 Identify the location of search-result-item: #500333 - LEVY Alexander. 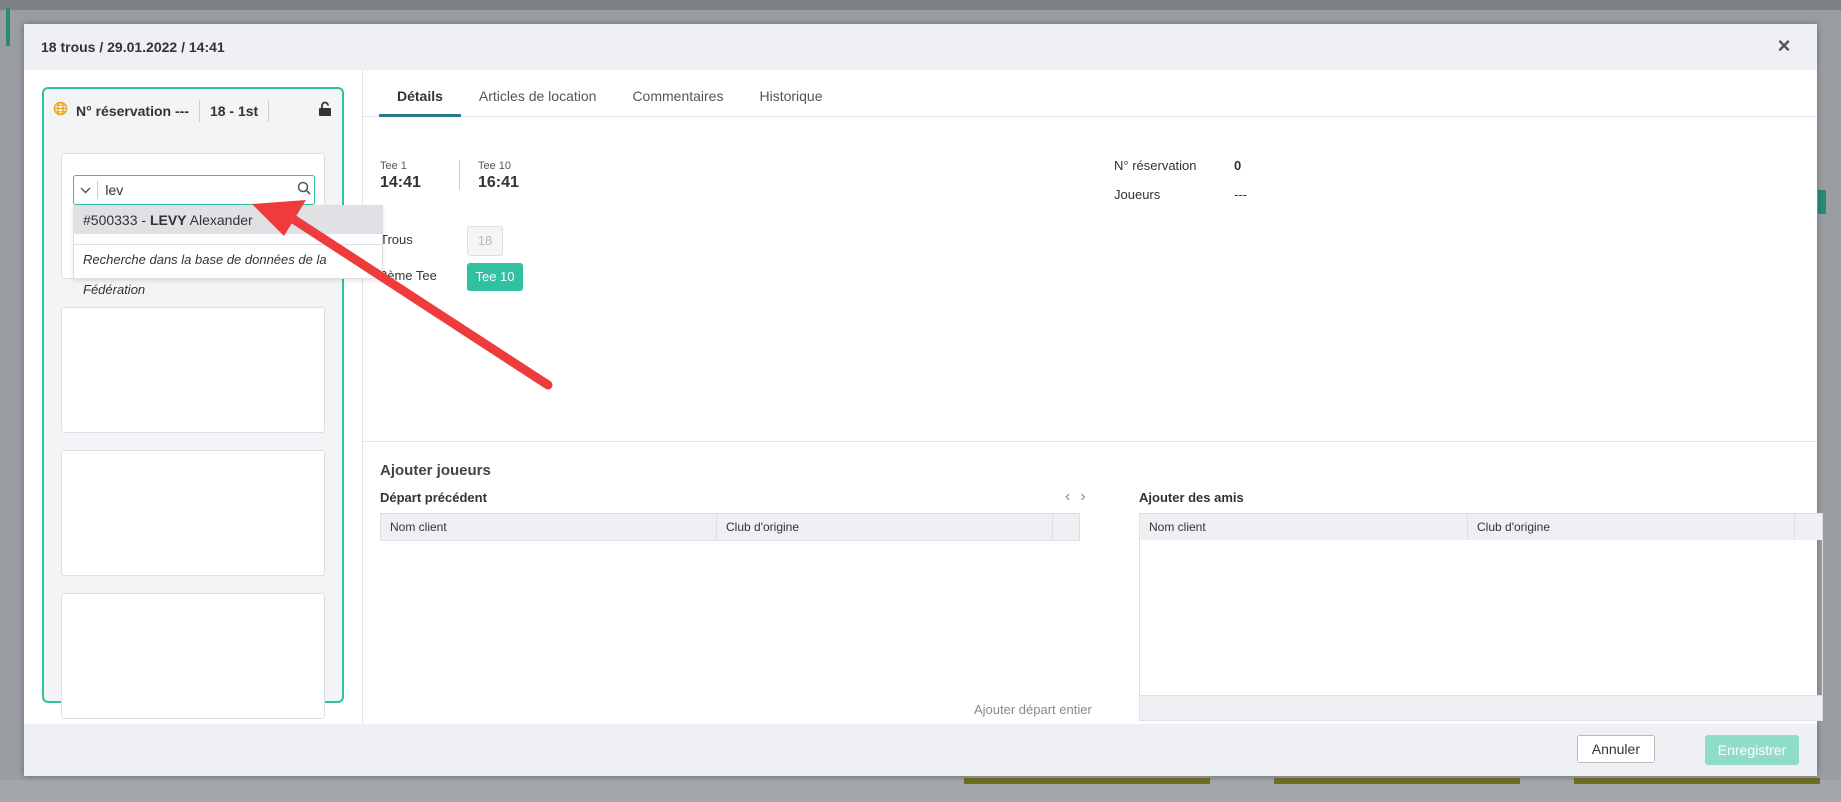
(228, 220).